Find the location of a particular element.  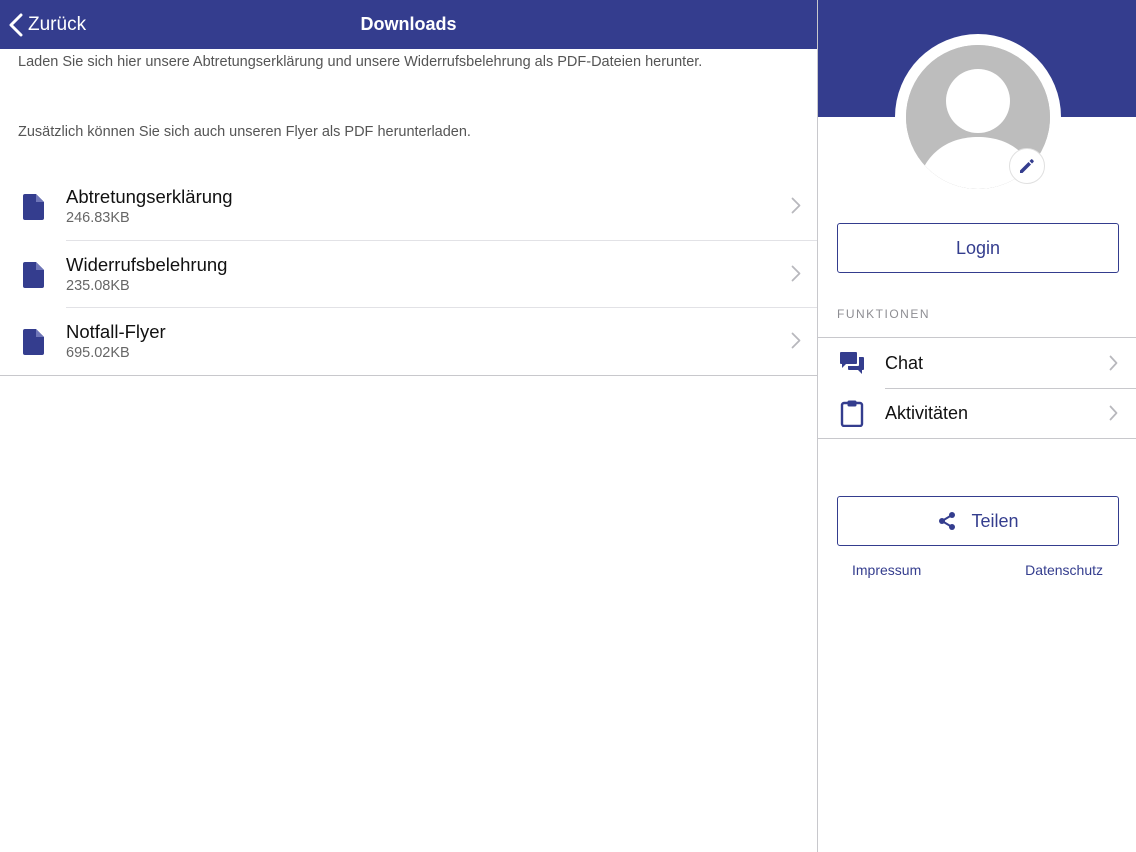

impressum-link: Impressum is located at coordinates (886, 570).